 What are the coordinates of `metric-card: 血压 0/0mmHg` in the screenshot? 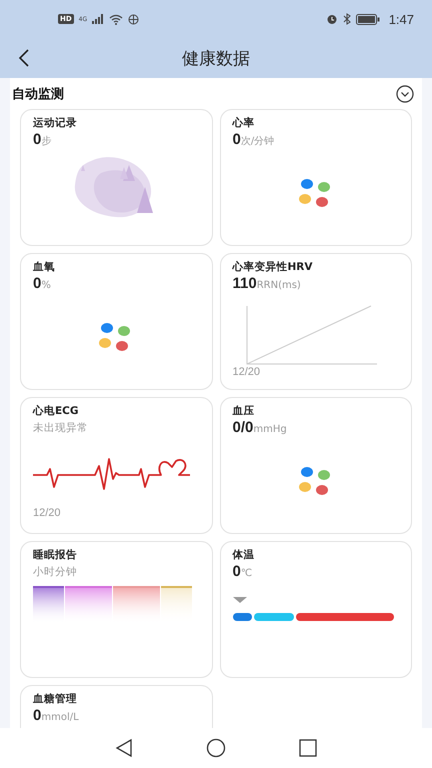 It's located at (316, 465).